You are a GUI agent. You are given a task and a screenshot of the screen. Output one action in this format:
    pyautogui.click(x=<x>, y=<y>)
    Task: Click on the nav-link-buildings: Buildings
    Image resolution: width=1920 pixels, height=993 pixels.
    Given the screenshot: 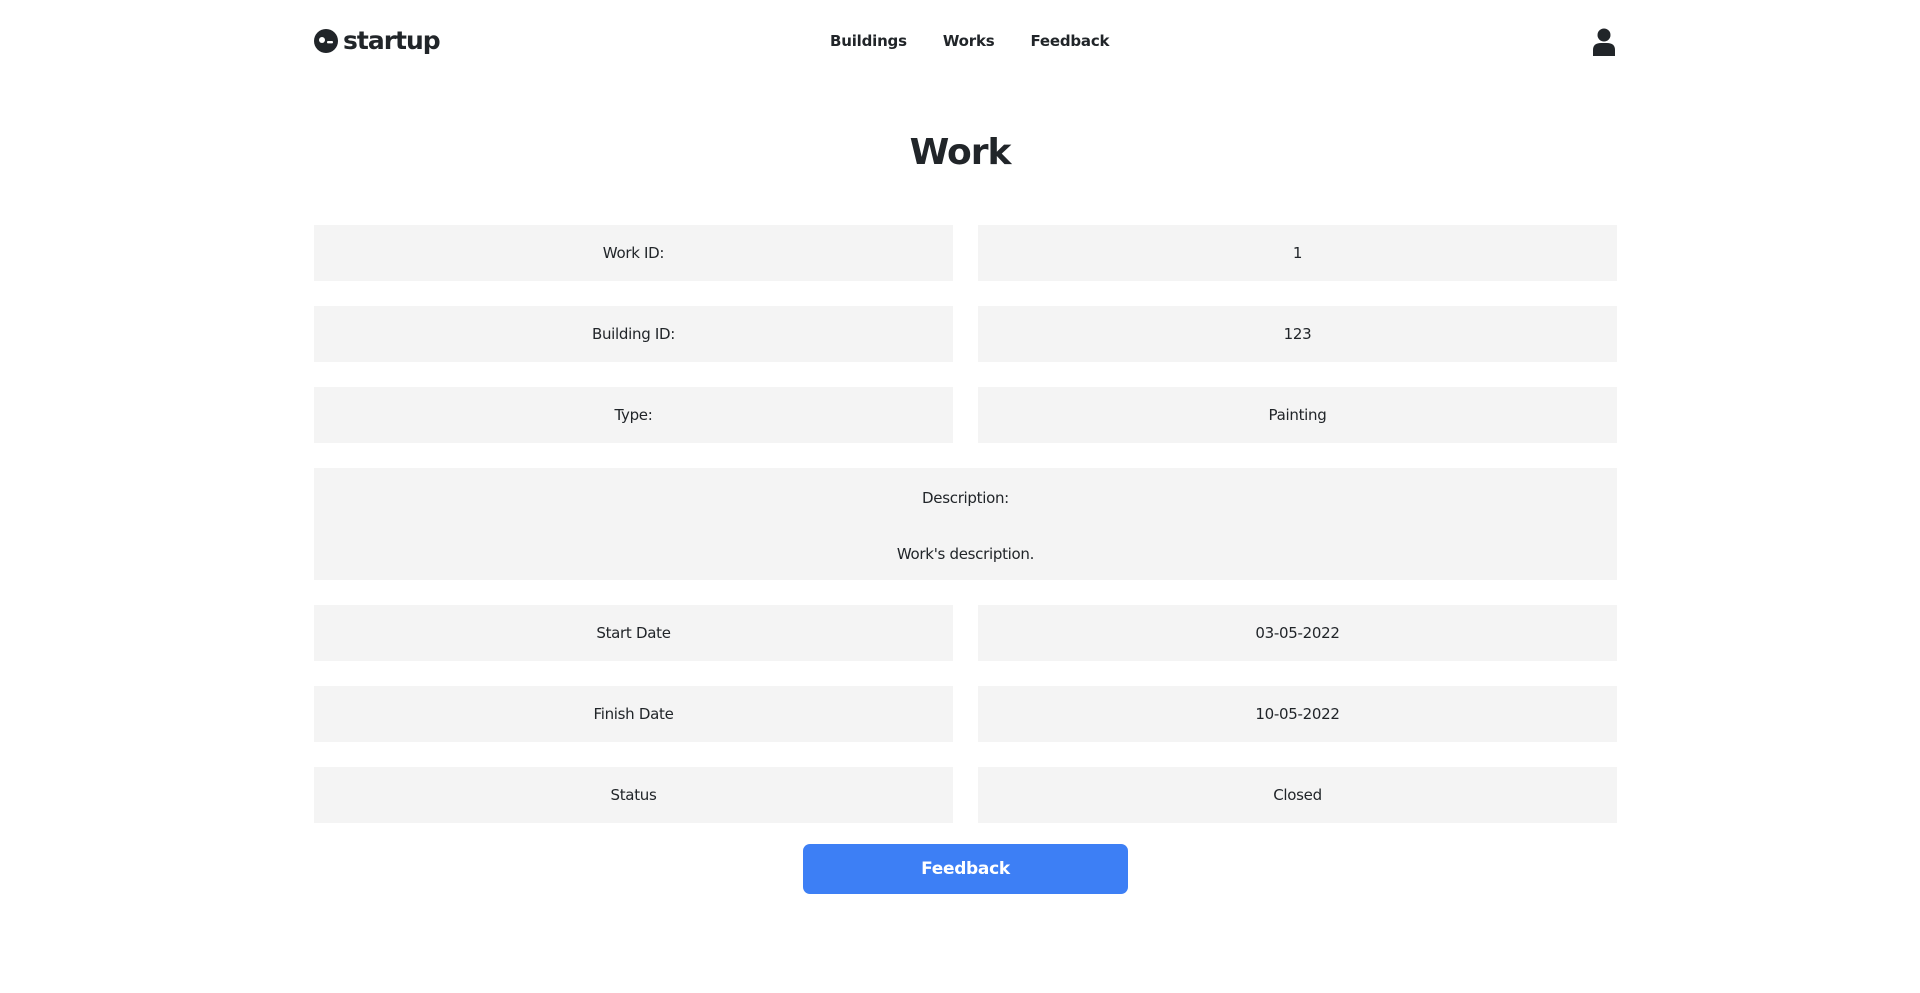 What is the action you would take?
    pyautogui.click(x=877, y=41)
    